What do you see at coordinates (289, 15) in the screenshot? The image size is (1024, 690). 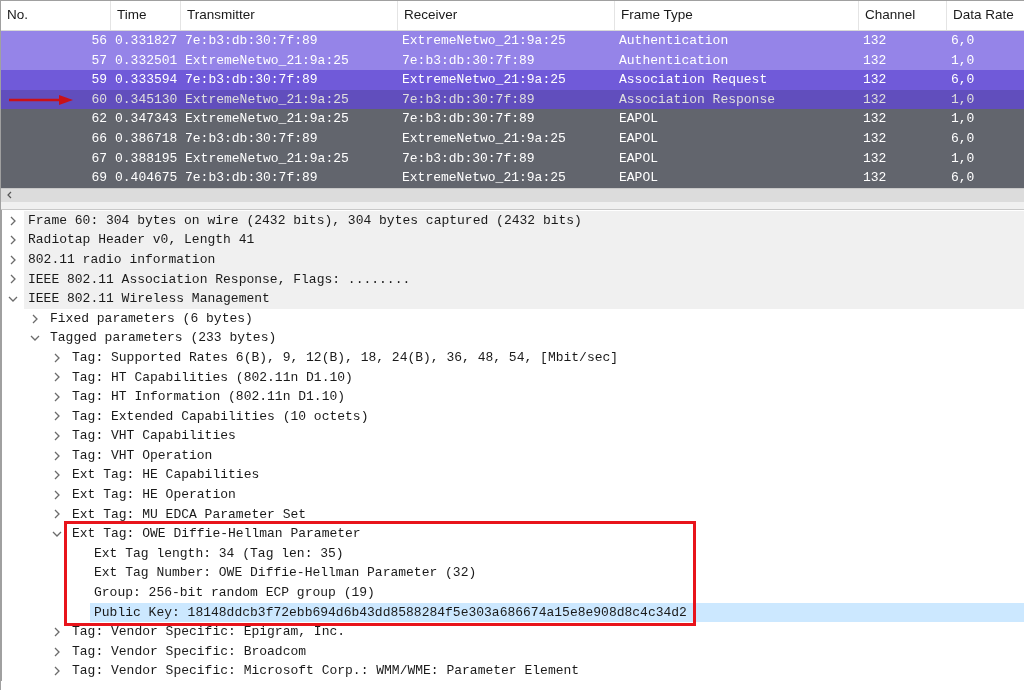 I see `column-header: Transmitter` at bounding box center [289, 15].